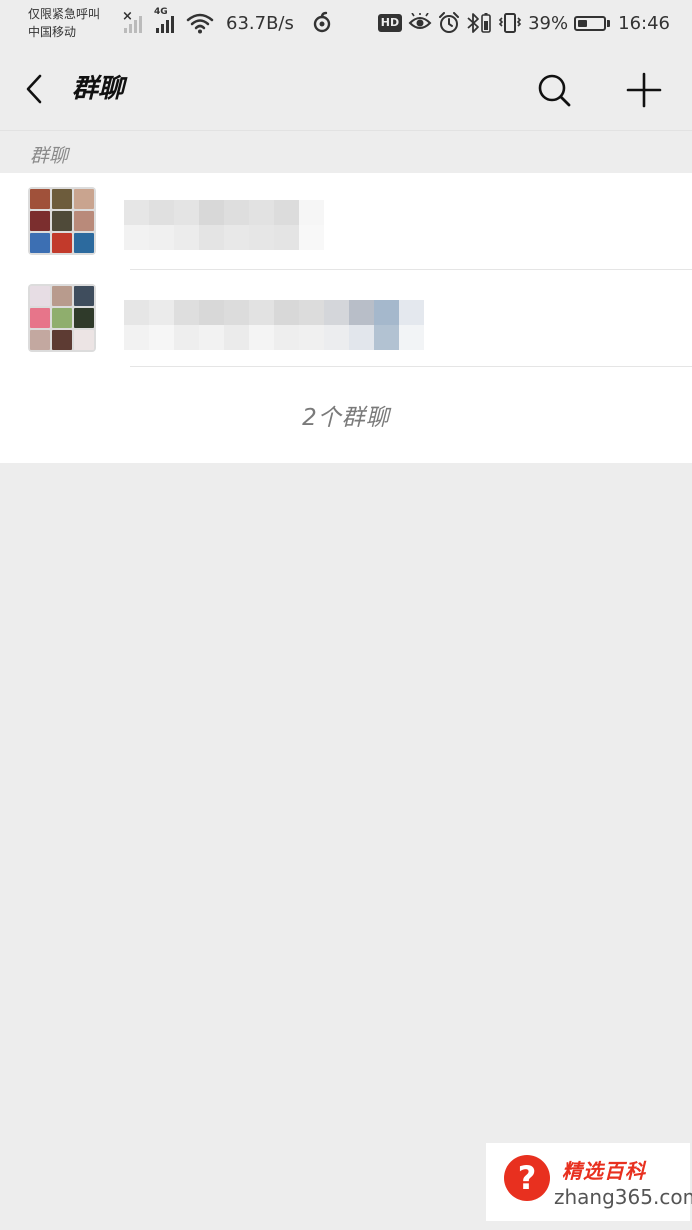 This screenshot has height=1230, width=692. Describe the element at coordinates (322, 22) in the screenshot. I see `music-app-icon` at that location.